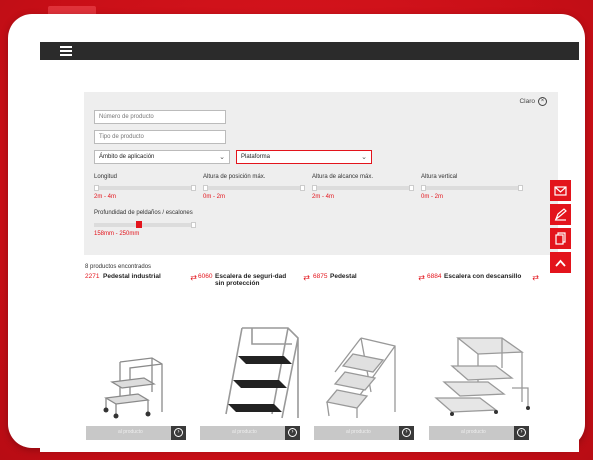 This screenshot has width=593, height=460. Describe the element at coordinates (365, 376) in the screenshot. I see `product-image-pedestal` at that location.